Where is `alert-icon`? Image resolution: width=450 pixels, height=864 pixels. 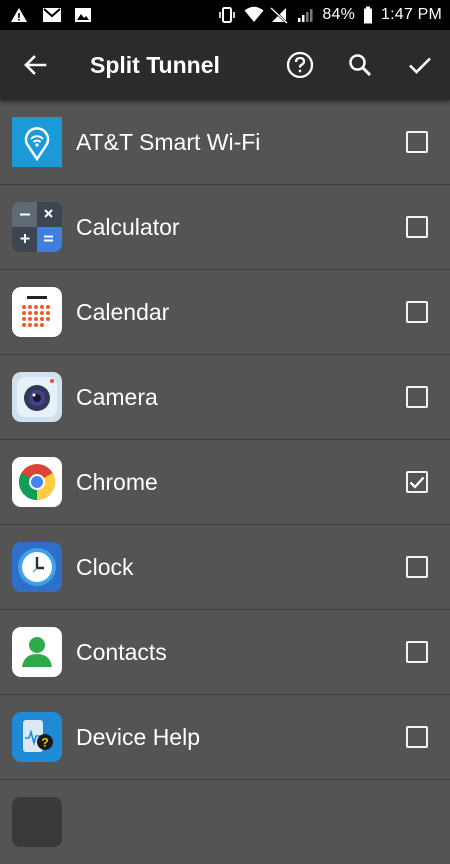 alert-icon is located at coordinates (19, 15).